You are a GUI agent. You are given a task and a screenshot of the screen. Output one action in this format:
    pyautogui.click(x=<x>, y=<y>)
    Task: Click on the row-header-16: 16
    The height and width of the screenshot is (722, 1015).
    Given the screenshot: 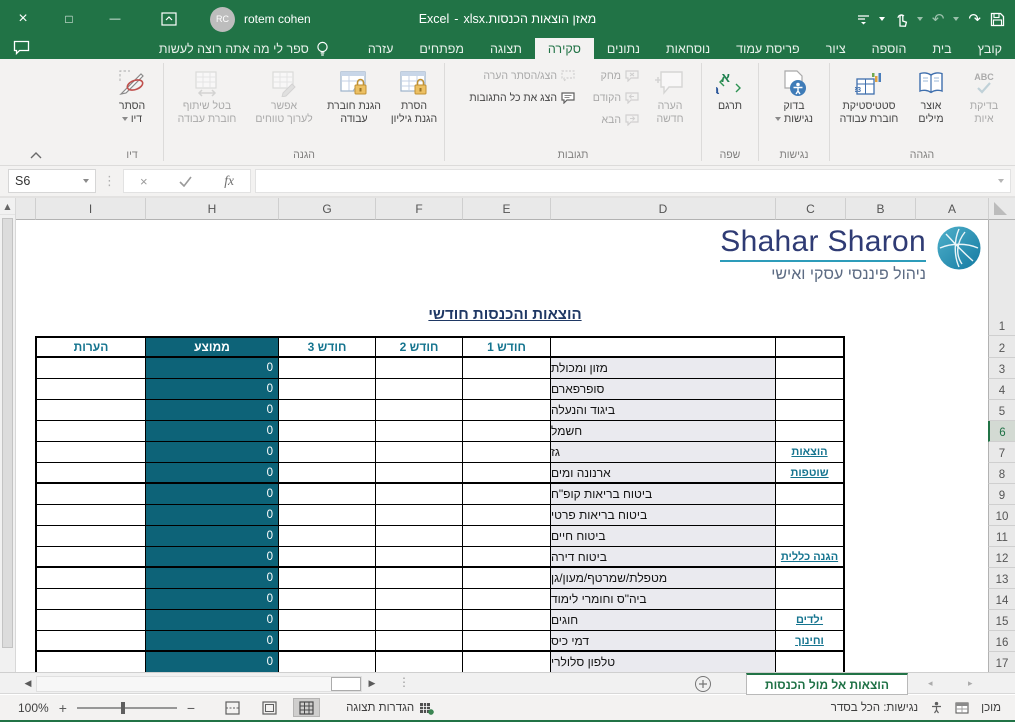 What is the action you would take?
    pyautogui.click(x=1001, y=641)
    